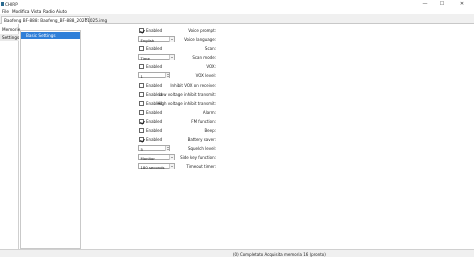 The height and width of the screenshot is (257, 474). What do you see at coordinates (210, 48) in the screenshot?
I see `scan-label: Scan:` at bounding box center [210, 48].